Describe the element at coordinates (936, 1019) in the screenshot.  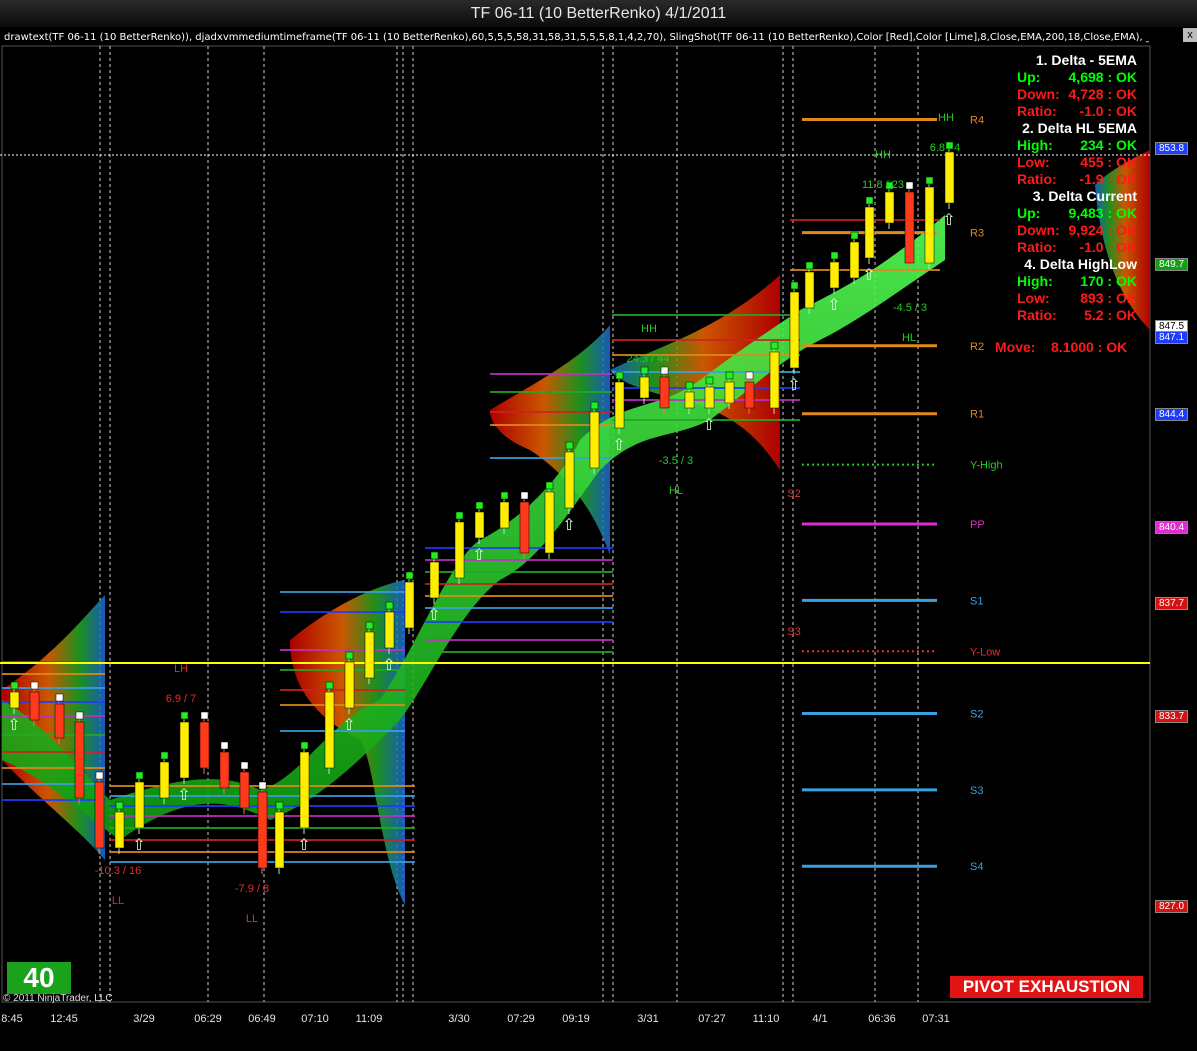
I see `x-tick-label: 07:31` at that location.